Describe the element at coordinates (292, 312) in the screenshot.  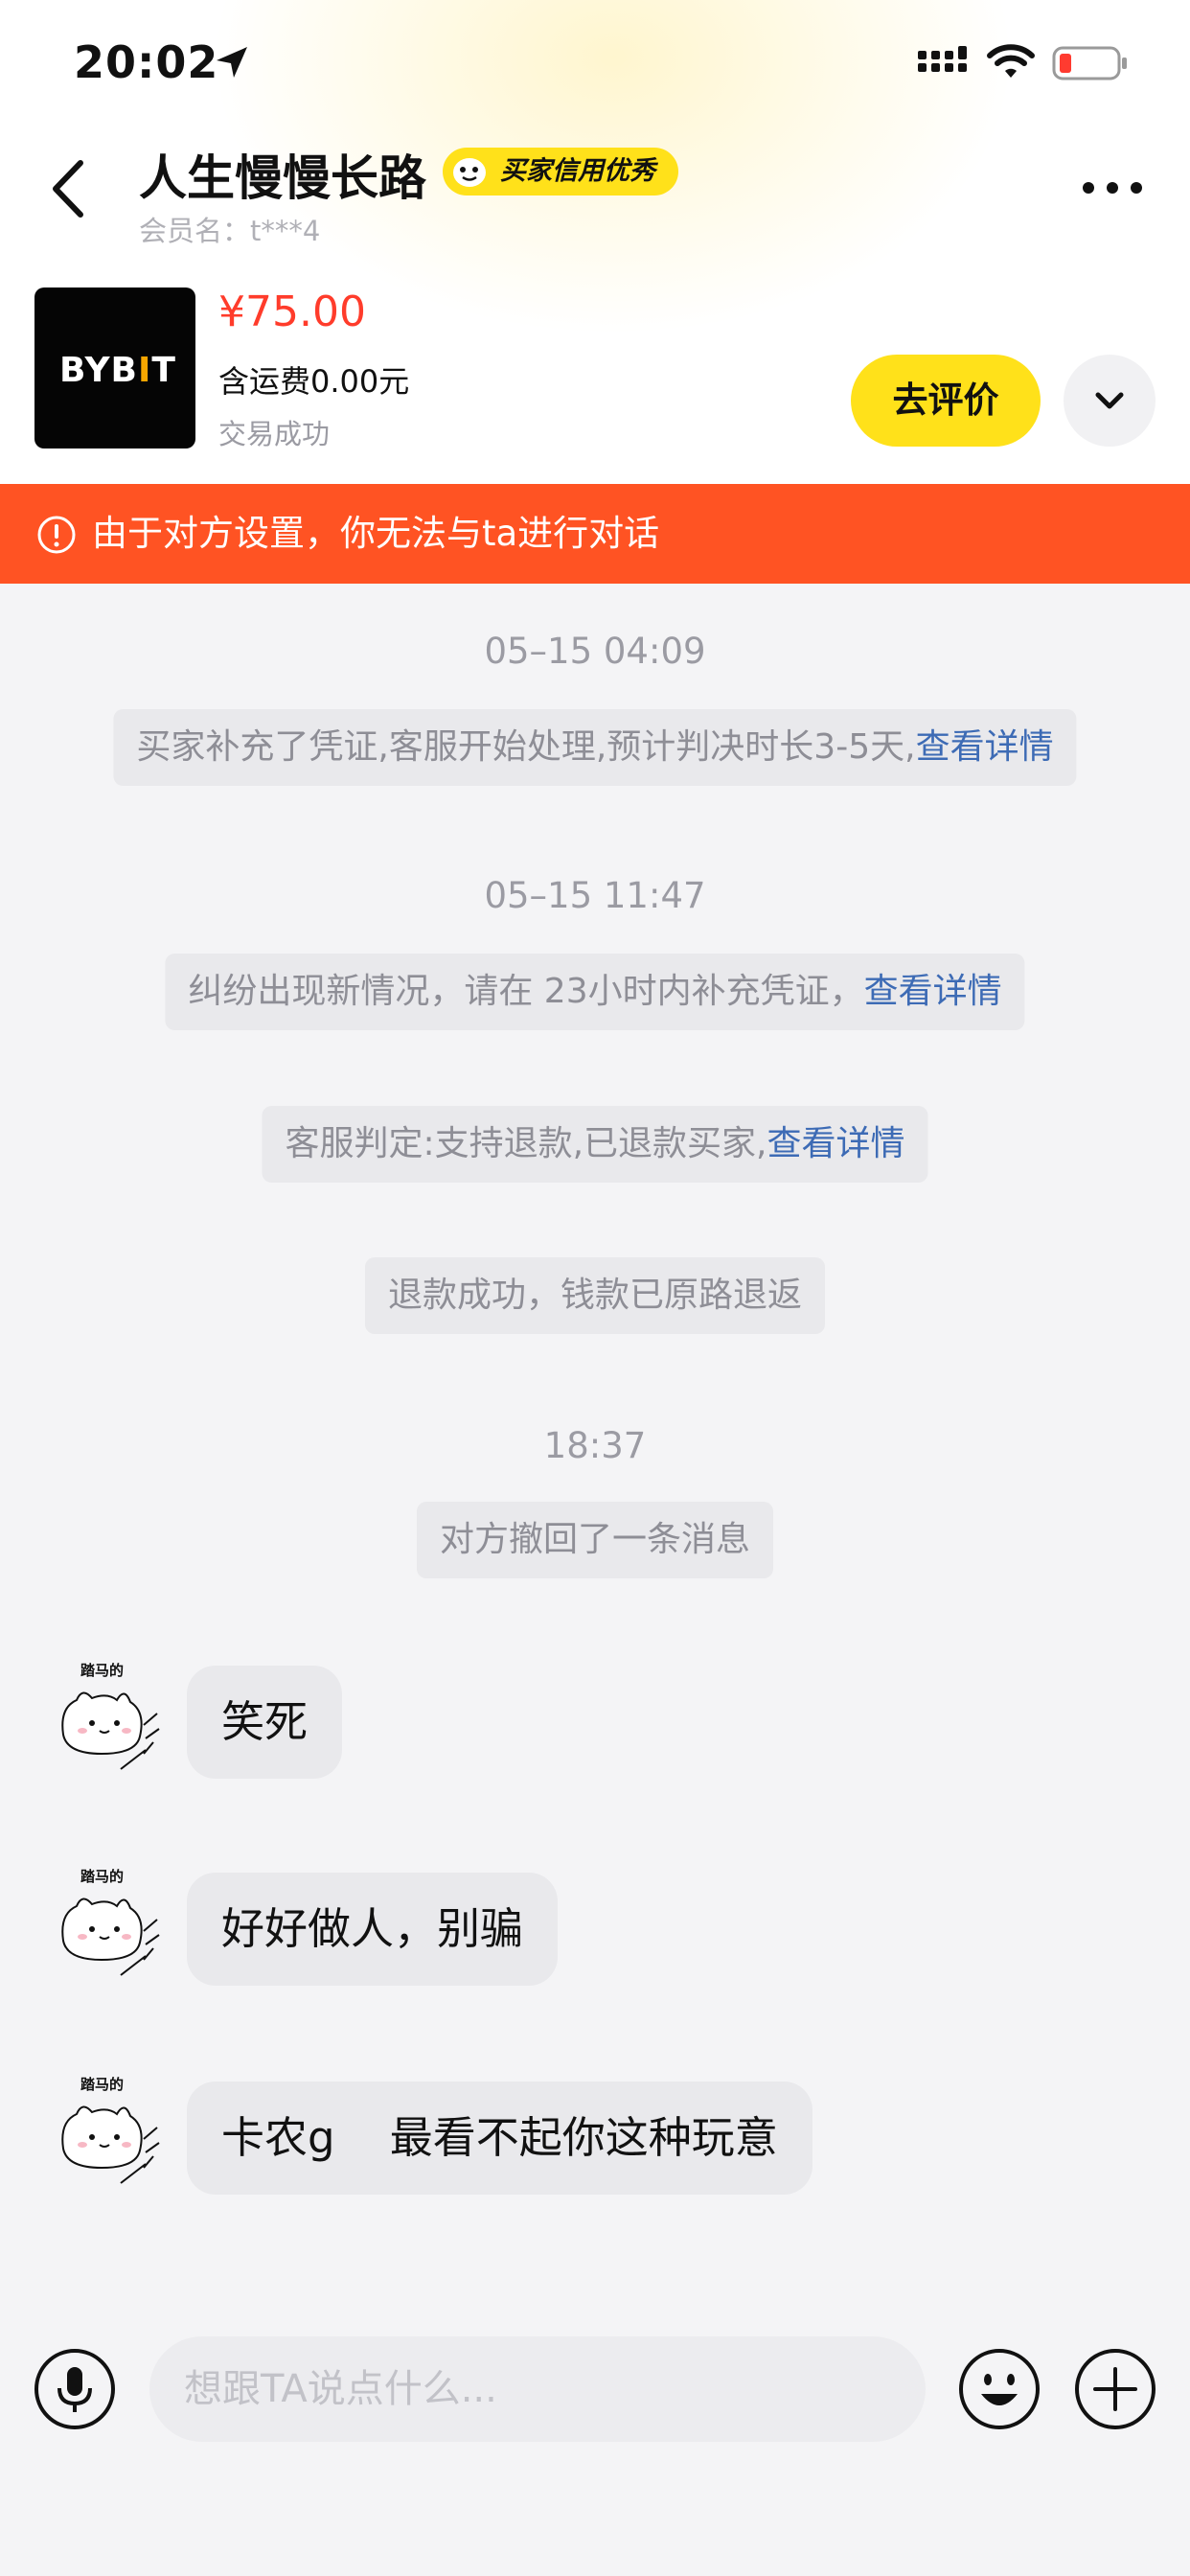
I see `product-price: ¥75.00` at that location.